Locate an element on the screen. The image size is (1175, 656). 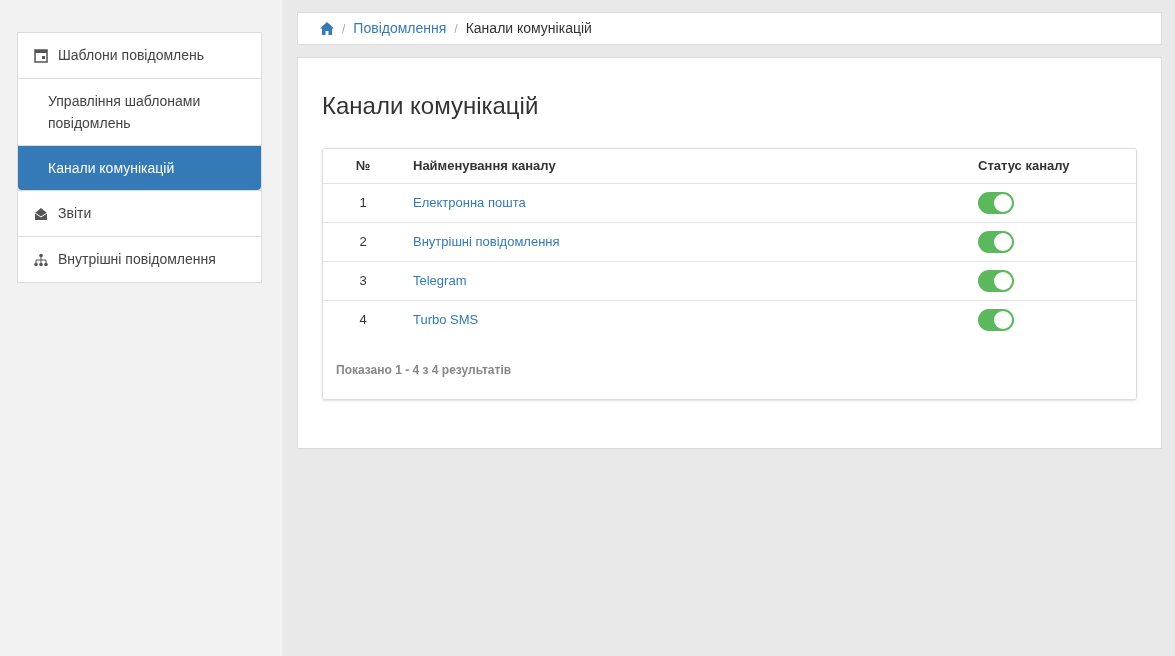
column-header: № is located at coordinates (363, 166).